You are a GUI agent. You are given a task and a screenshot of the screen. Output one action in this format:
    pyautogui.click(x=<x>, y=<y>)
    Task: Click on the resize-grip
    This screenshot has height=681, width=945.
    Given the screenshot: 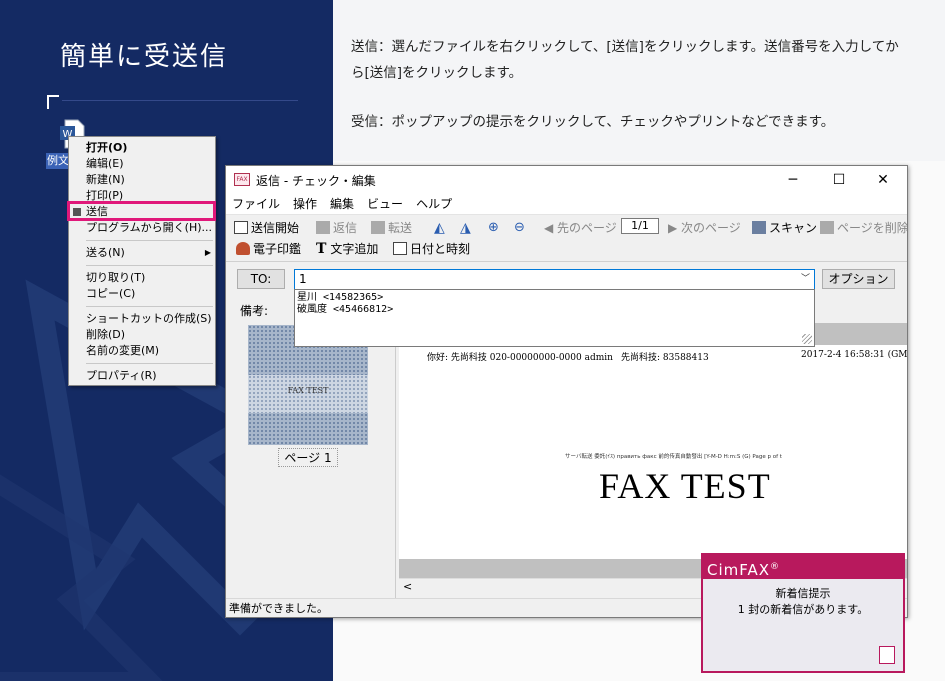 What is the action you would take?
    pyautogui.click(x=807, y=339)
    